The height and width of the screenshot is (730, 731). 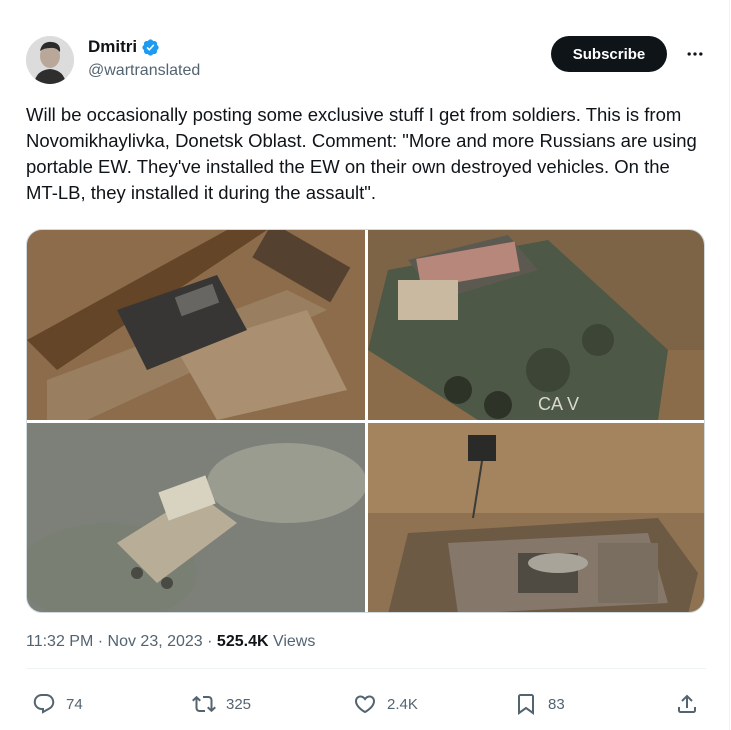 I want to click on bookmark-button: 83, so click(x=539, y=704).